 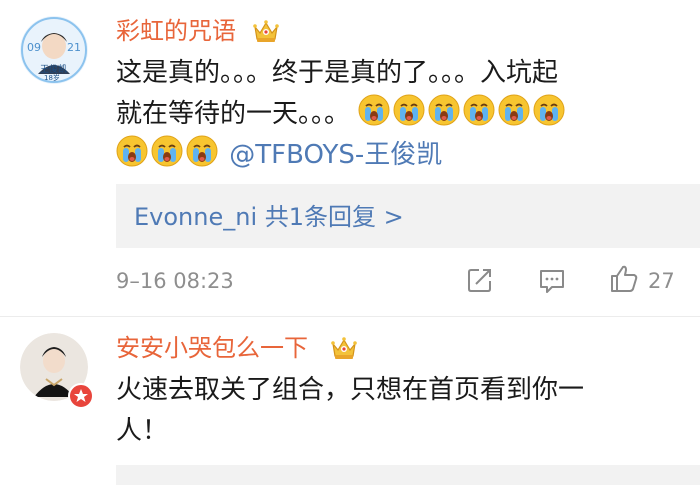 What do you see at coordinates (350, 411) in the screenshot?
I see `comment-content: 火速去取关了组合，只想在首页看到你一 人！` at bounding box center [350, 411].